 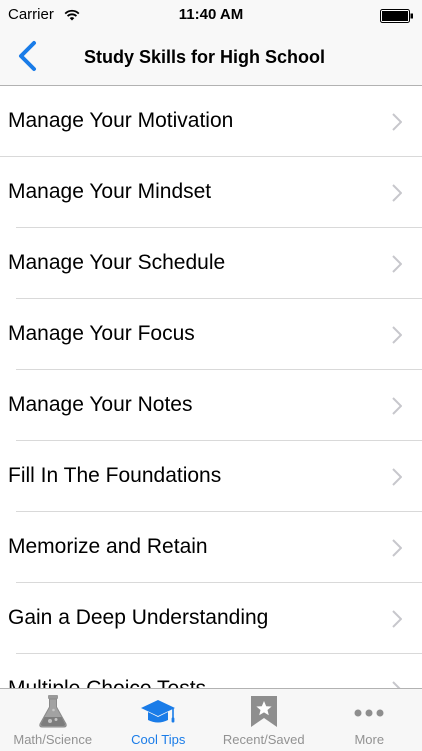 I want to click on list-item: Multiple Choice Tests, so click(x=211, y=671).